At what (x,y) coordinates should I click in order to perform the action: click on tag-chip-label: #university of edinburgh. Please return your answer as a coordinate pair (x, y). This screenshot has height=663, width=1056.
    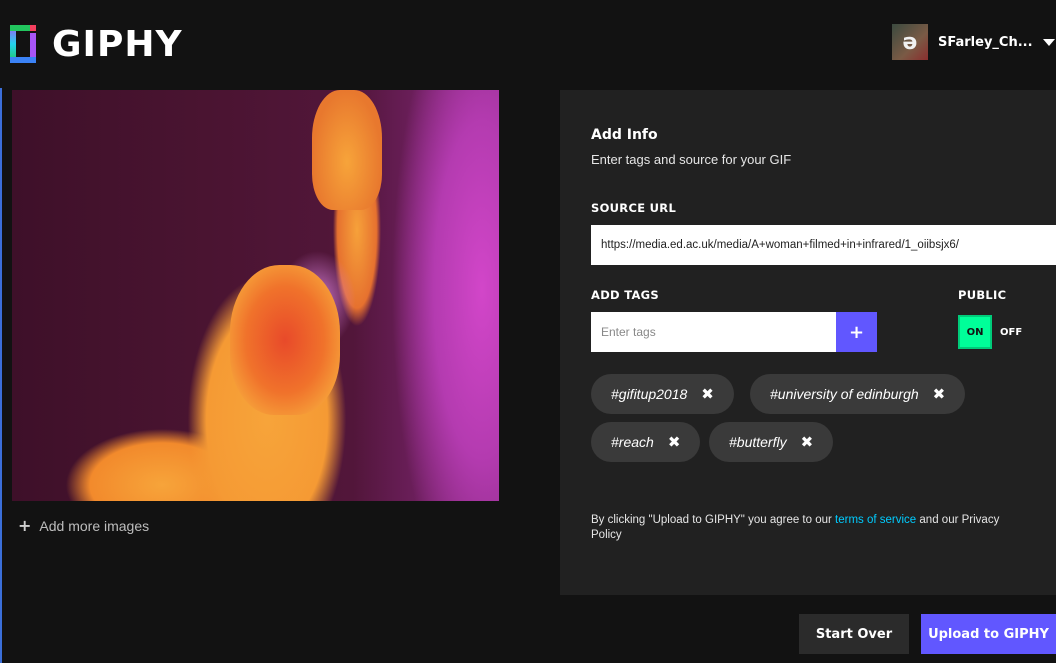
    Looking at the image, I should click on (844, 394).